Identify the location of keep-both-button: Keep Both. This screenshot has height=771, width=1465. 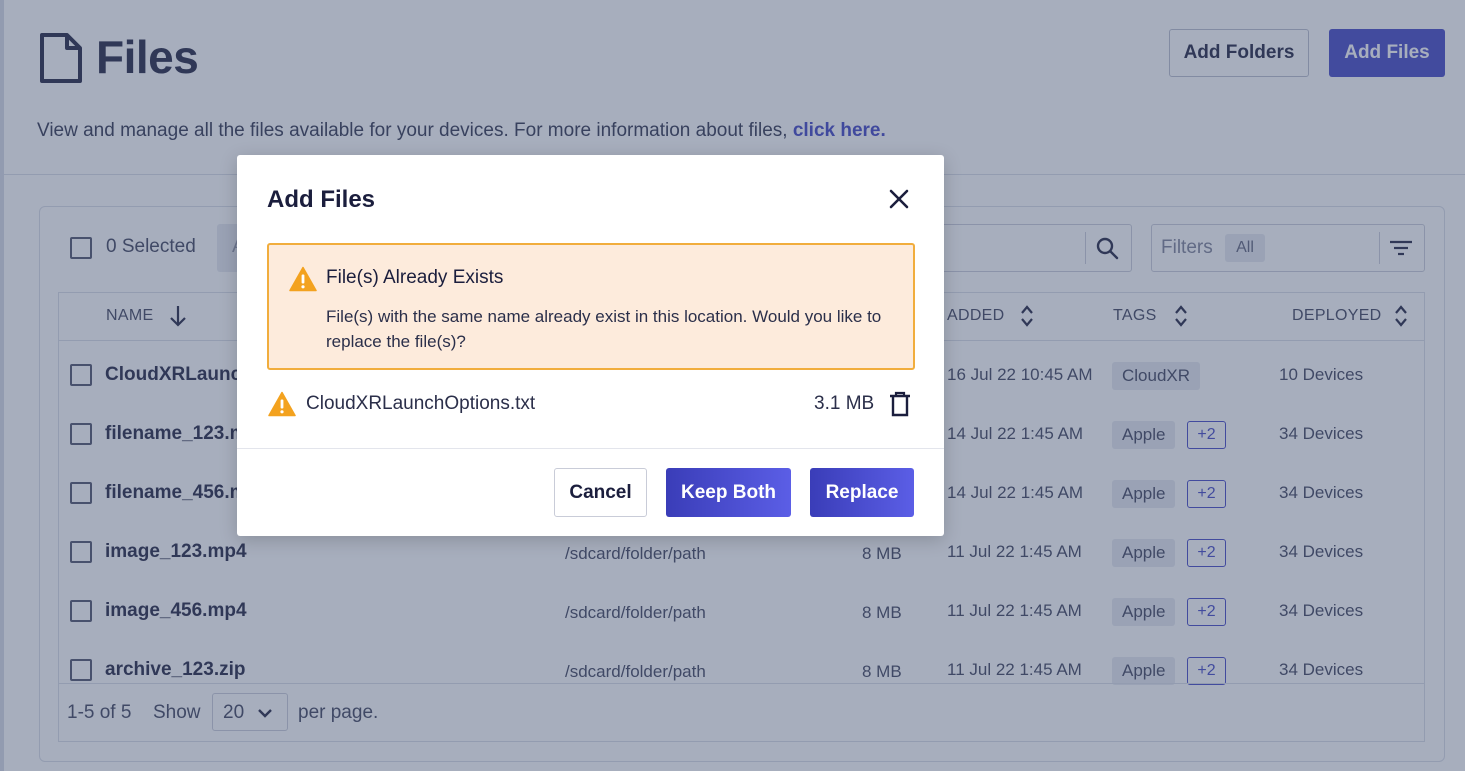
(728, 492).